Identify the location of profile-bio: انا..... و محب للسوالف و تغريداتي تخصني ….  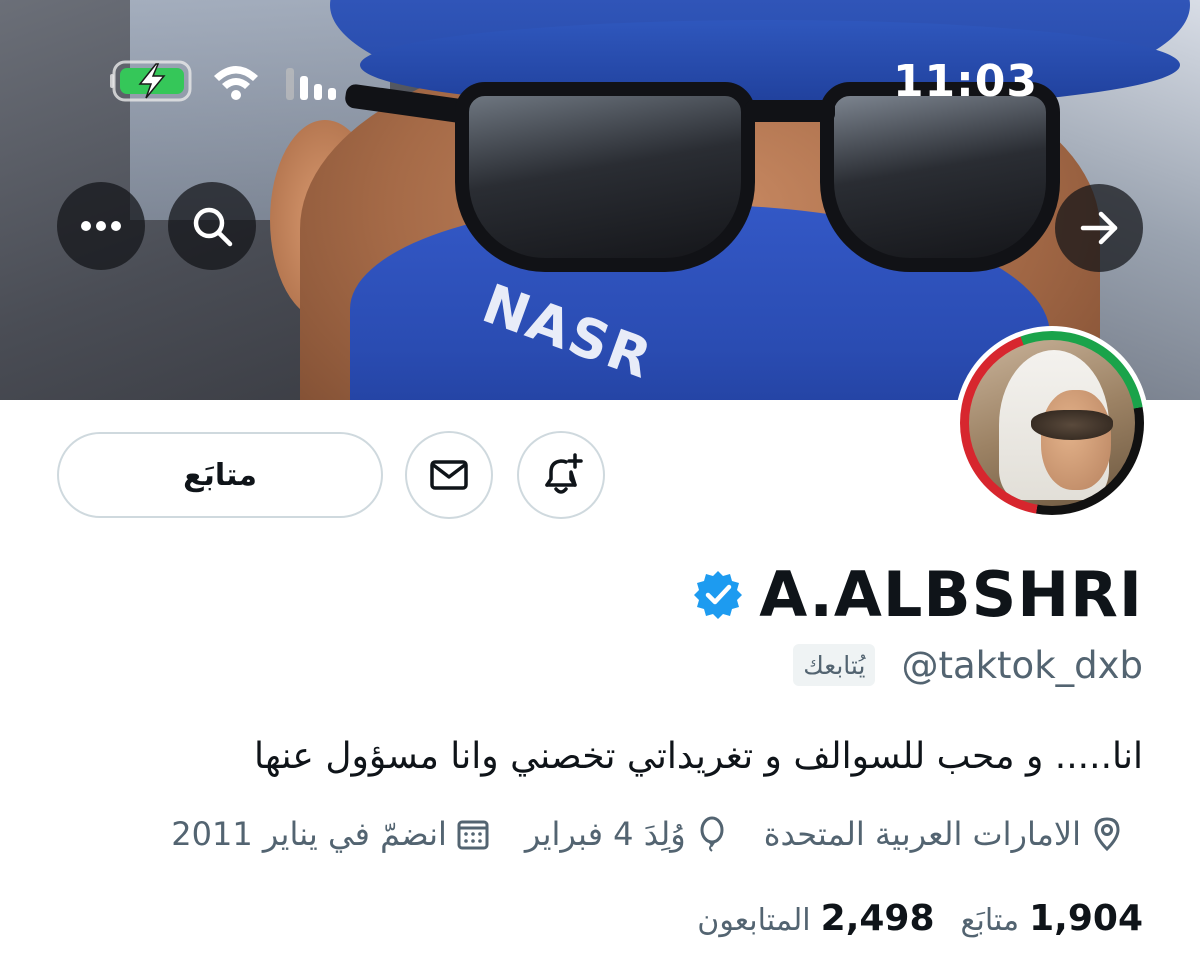
(698, 756).